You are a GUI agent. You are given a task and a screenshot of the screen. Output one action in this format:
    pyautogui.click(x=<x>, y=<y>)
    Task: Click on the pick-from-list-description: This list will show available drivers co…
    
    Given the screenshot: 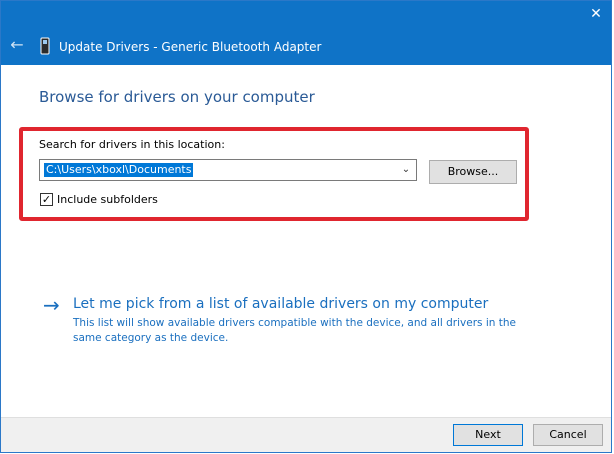 What is the action you would take?
    pyautogui.click(x=294, y=330)
    